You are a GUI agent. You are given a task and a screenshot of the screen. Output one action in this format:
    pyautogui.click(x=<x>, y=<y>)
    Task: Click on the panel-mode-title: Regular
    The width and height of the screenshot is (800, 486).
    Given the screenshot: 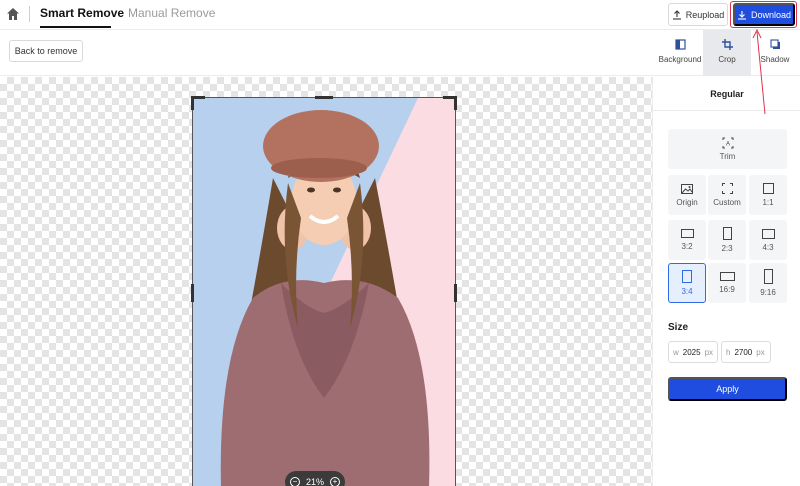 What is the action you would take?
    pyautogui.click(x=726, y=94)
    